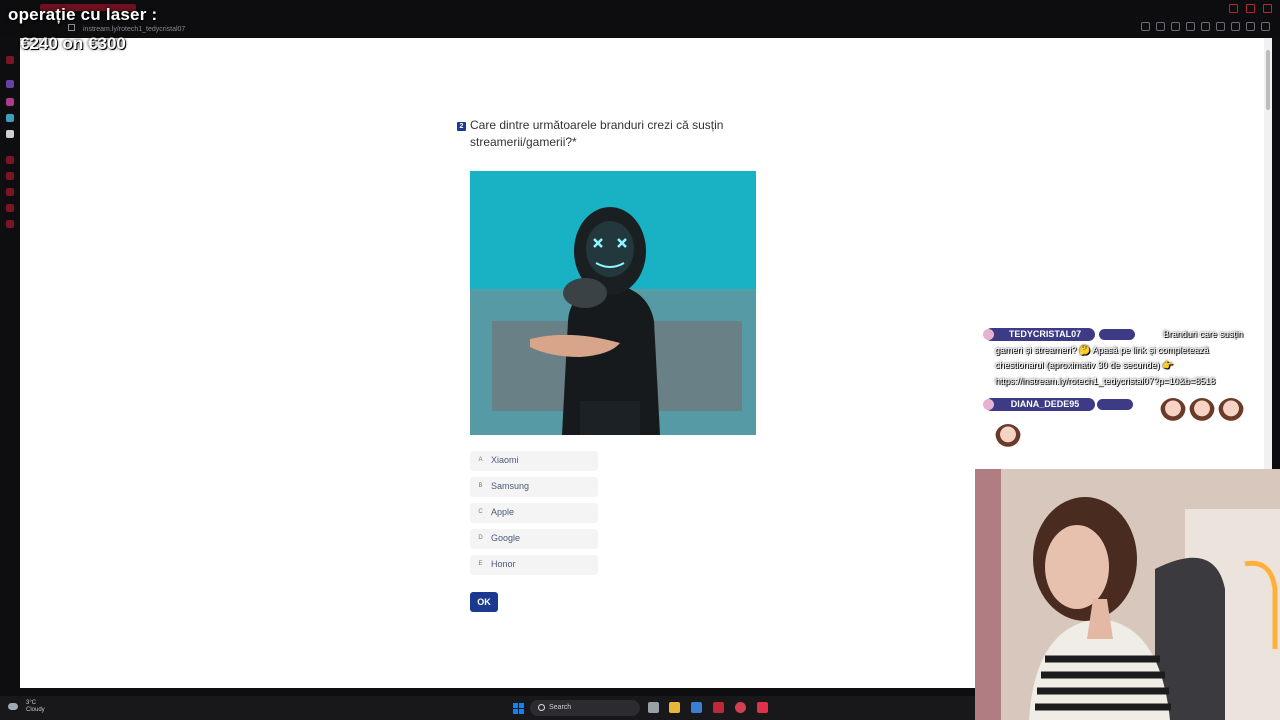 This screenshot has width=1280, height=720. I want to click on ok-button: OK, so click(484, 602).